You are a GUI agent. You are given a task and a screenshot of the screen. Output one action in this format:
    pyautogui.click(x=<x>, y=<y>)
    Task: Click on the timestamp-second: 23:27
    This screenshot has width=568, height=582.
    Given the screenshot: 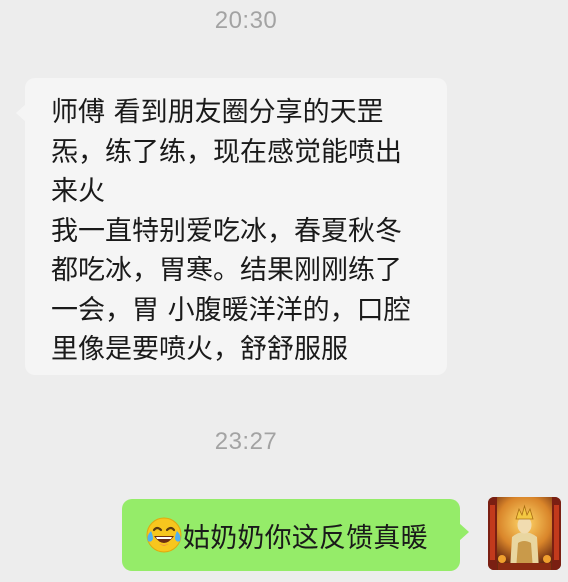 What is the action you would take?
    pyautogui.click(x=246, y=441)
    